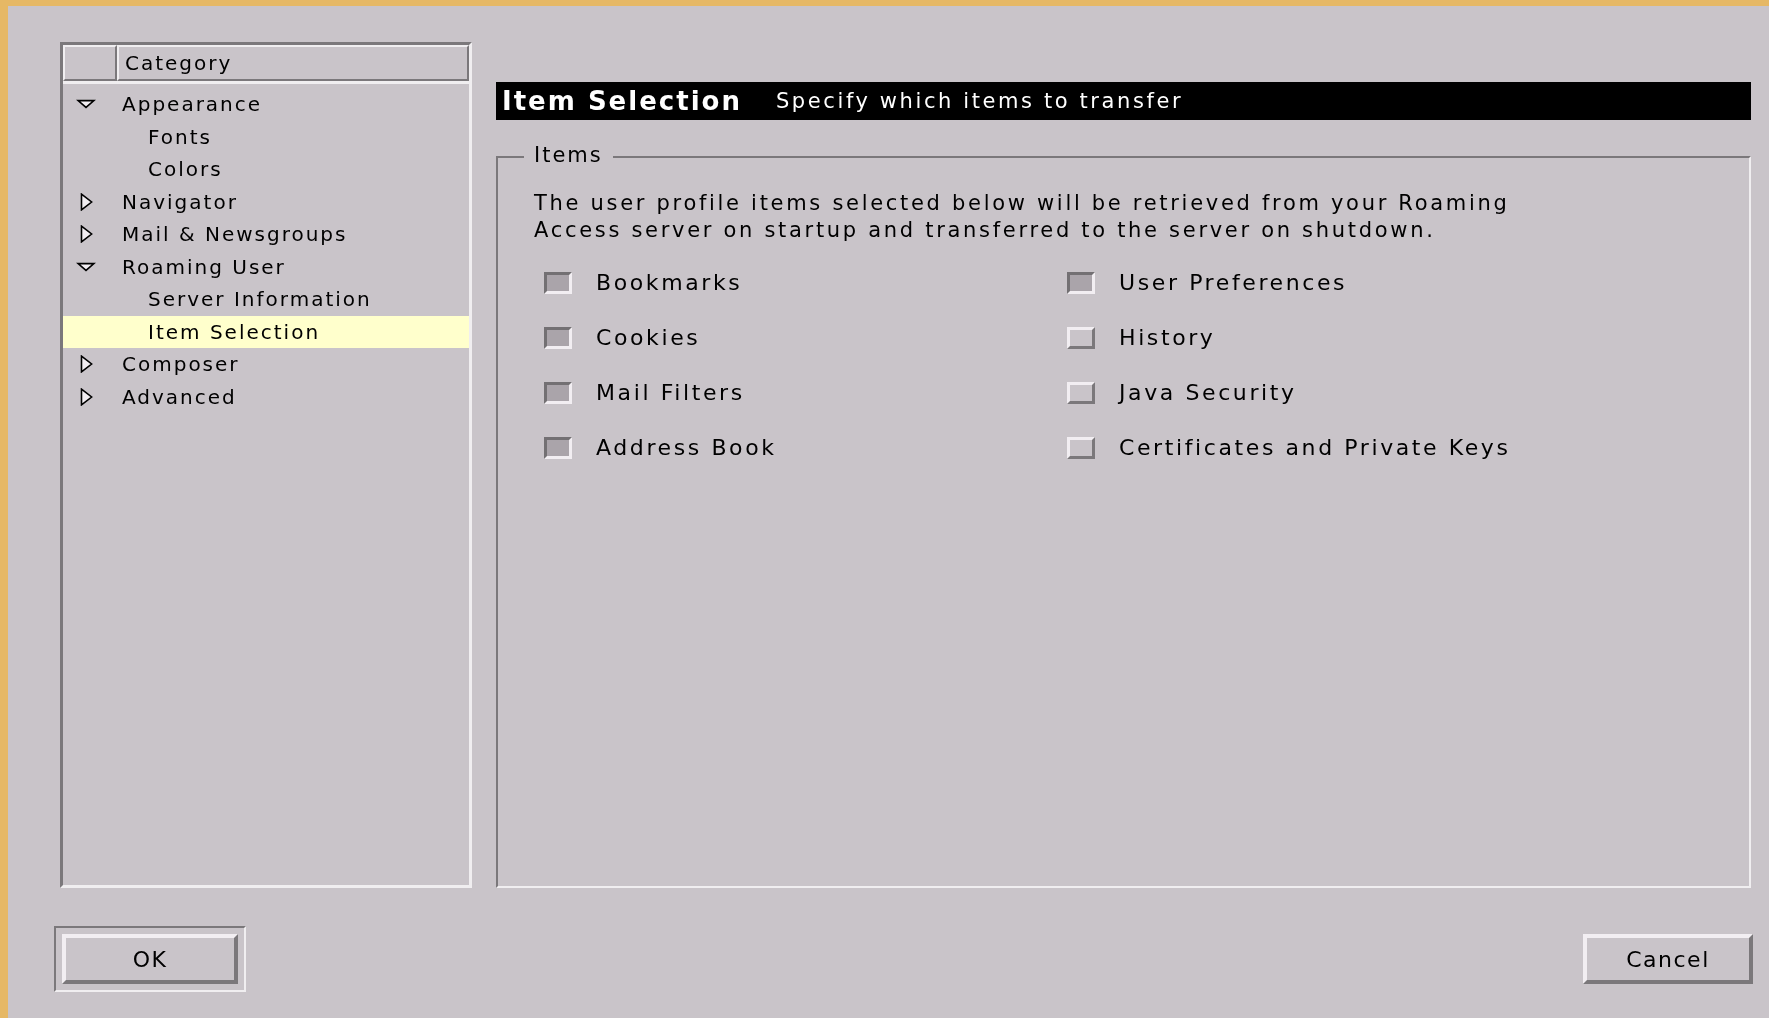 The image size is (1769, 1018). Describe the element at coordinates (266, 234) in the screenshot. I see `tree-item: Mail & Newsgroups` at that location.